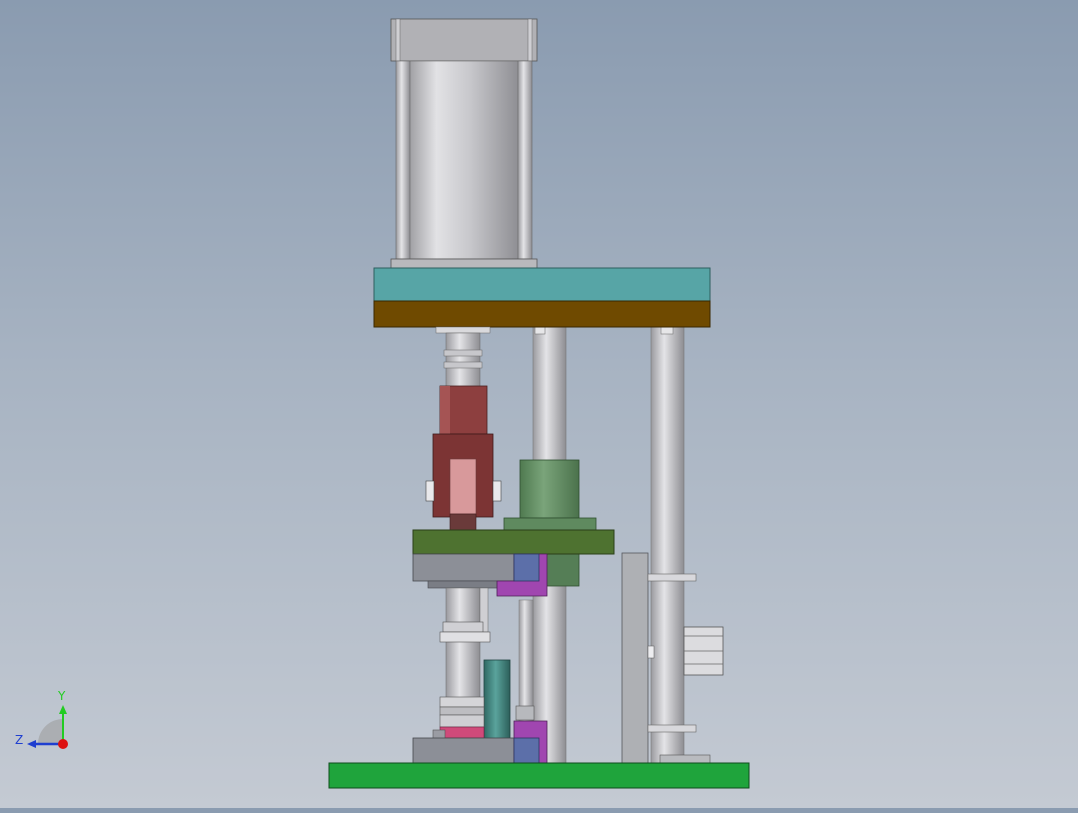 Image resolution: width=1078 pixels, height=813 pixels. What do you see at coordinates (480, 730) in the screenshot?
I see `lower-die` at bounding box center [480, 730].